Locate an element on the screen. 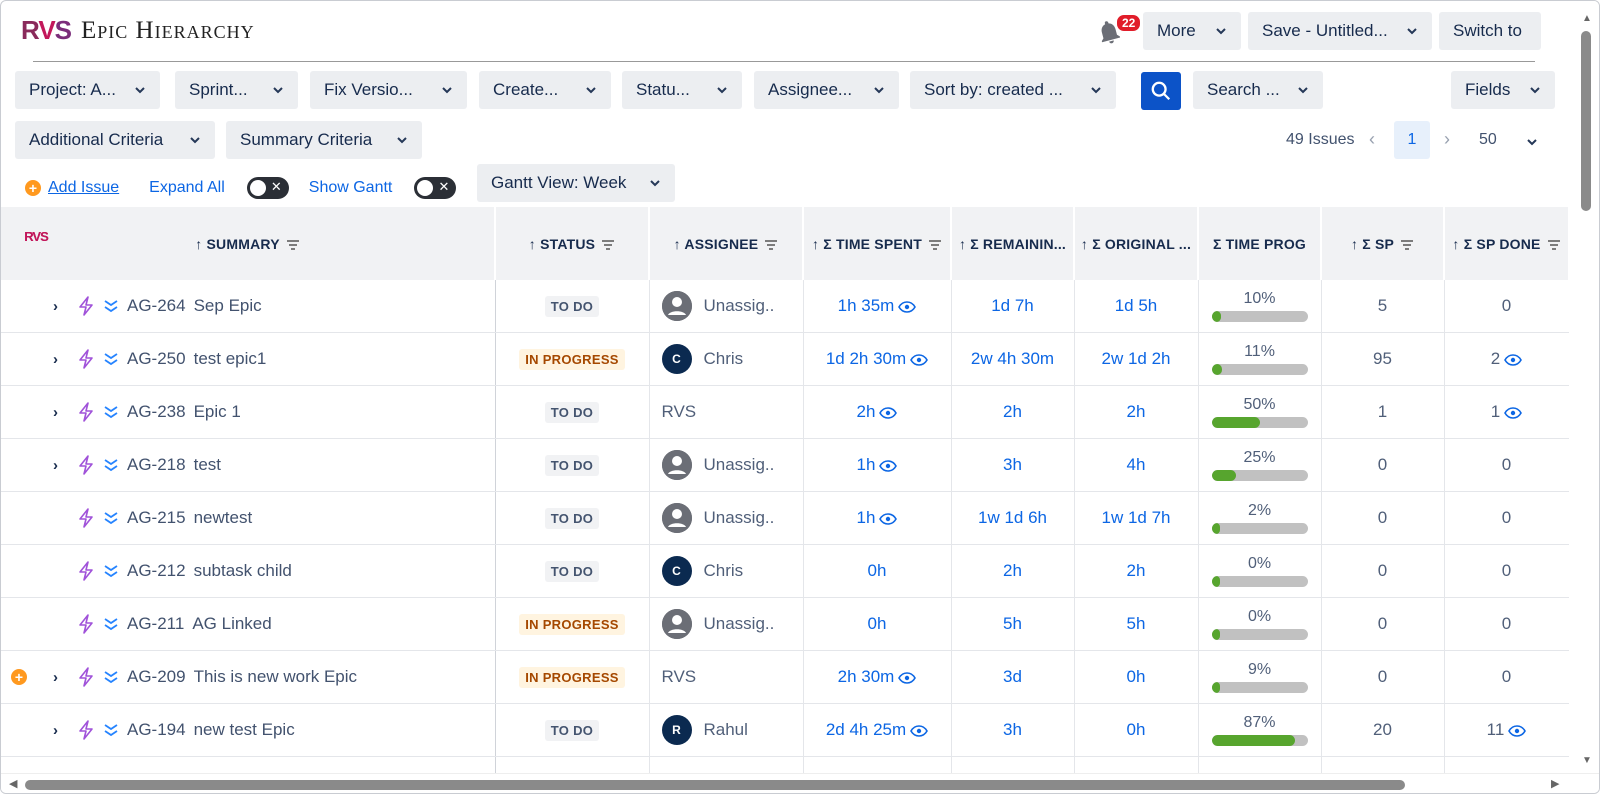 This screenshot has height=794, width=1600. original-cell: 5h is located at coordinates (1136, 624).